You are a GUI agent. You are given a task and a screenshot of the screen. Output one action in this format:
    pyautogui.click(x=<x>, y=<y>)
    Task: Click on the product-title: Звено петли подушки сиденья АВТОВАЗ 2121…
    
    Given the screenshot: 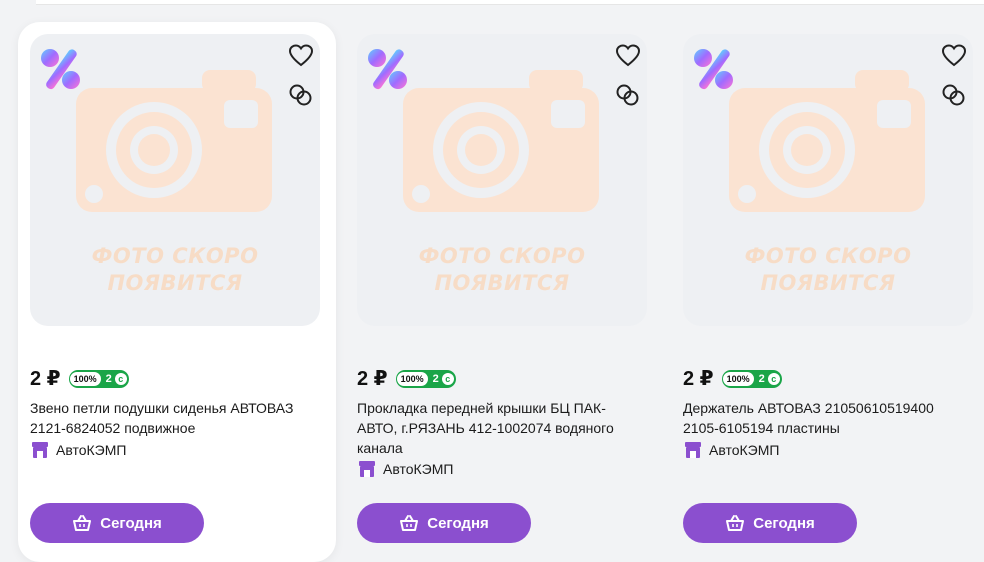 What is the action you would take?
    pyautogui.click(x=172, y=418)
    